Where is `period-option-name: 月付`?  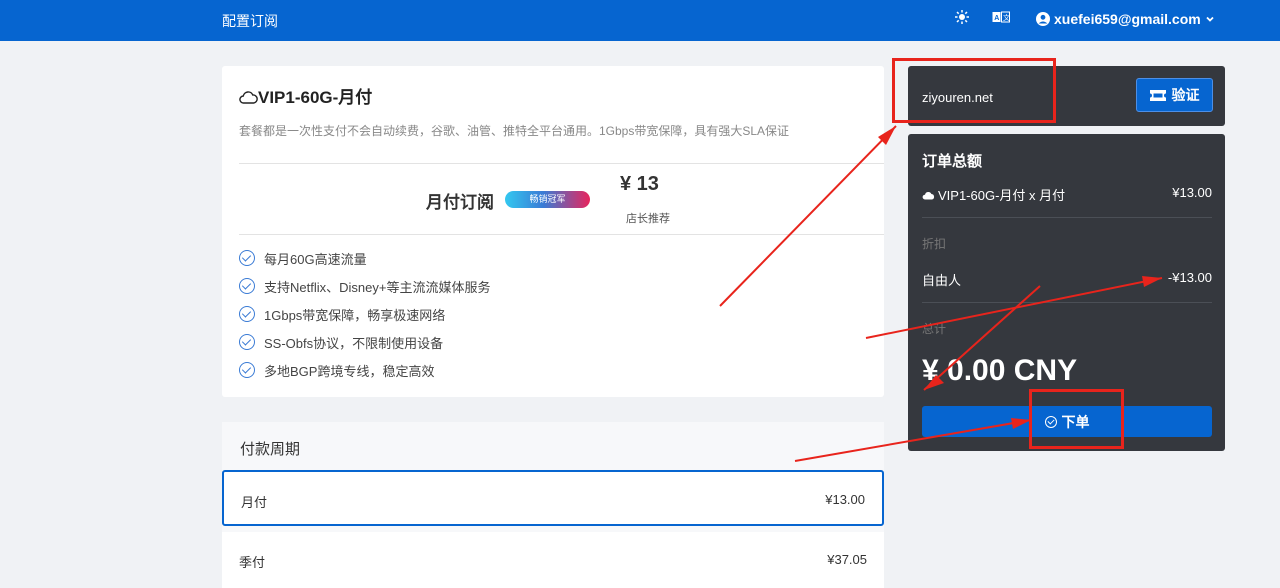 period-option-name: 月付 is located at coordinates (254, 502).